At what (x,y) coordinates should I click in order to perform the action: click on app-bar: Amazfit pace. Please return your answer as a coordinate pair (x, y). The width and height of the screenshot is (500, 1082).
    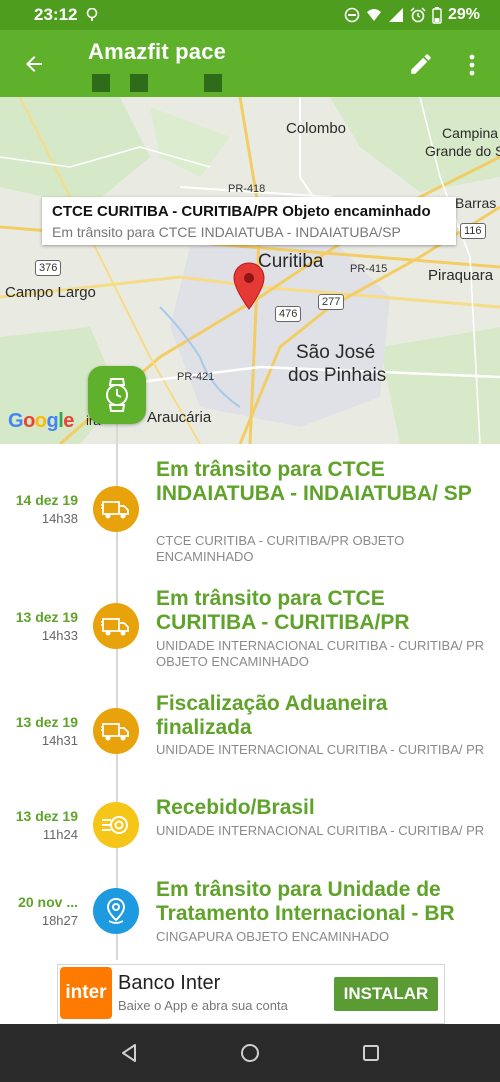
    Looking at the image, I should click on (250, 63).